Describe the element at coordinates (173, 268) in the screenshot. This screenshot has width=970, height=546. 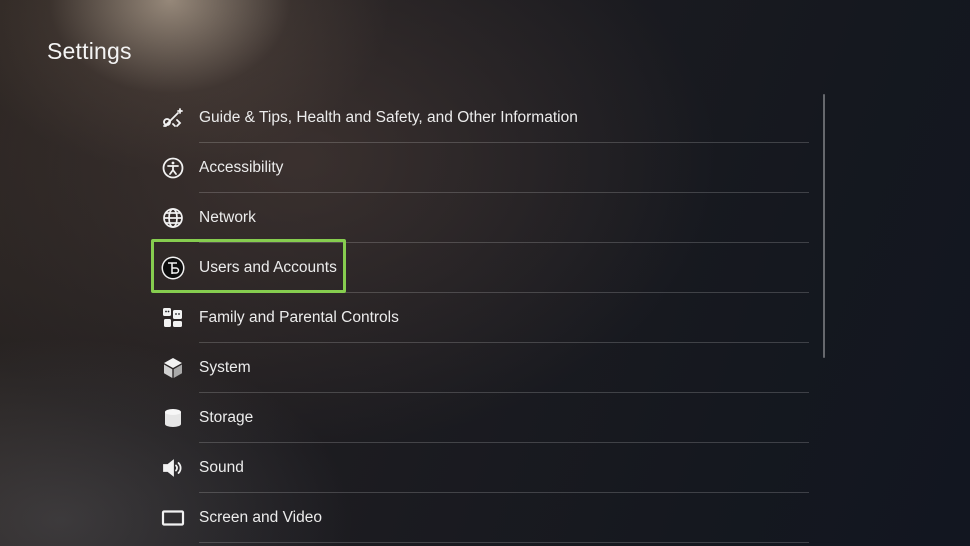
I see `user-avatar-icon` at that location.